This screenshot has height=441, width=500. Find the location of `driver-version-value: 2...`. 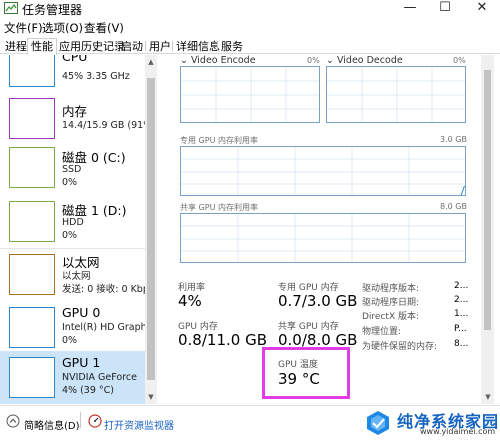

driver-version-value: 2... is located at coordinates (461, 286).